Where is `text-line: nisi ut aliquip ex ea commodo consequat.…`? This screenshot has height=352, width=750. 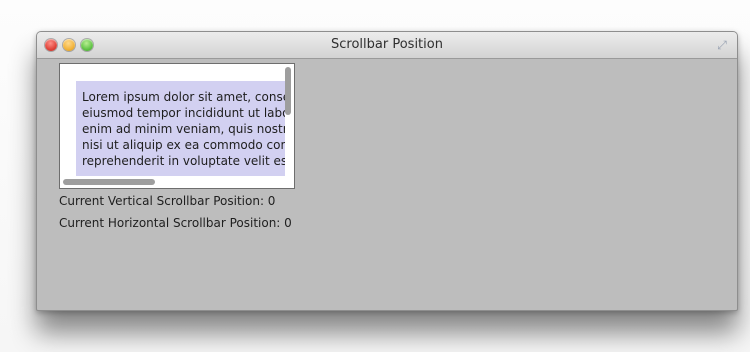 text-line: nisi ut aliquip ex ea commodo consequat.… is located at coordinates (183, 145).